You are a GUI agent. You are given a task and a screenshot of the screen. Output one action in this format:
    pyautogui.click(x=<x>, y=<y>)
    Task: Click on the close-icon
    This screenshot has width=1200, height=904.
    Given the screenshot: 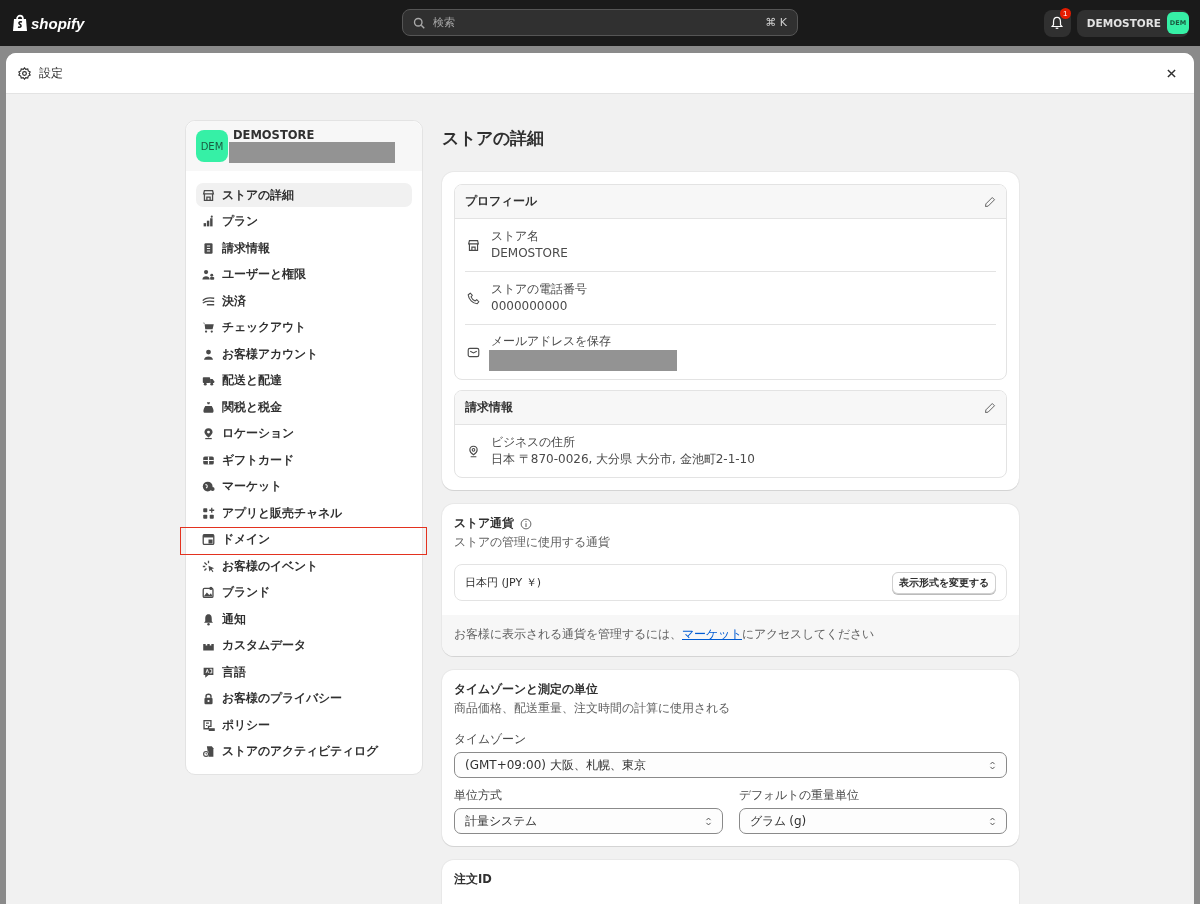 What is the action you would take?
    pyautogui.click(x=1171, y=73)
    